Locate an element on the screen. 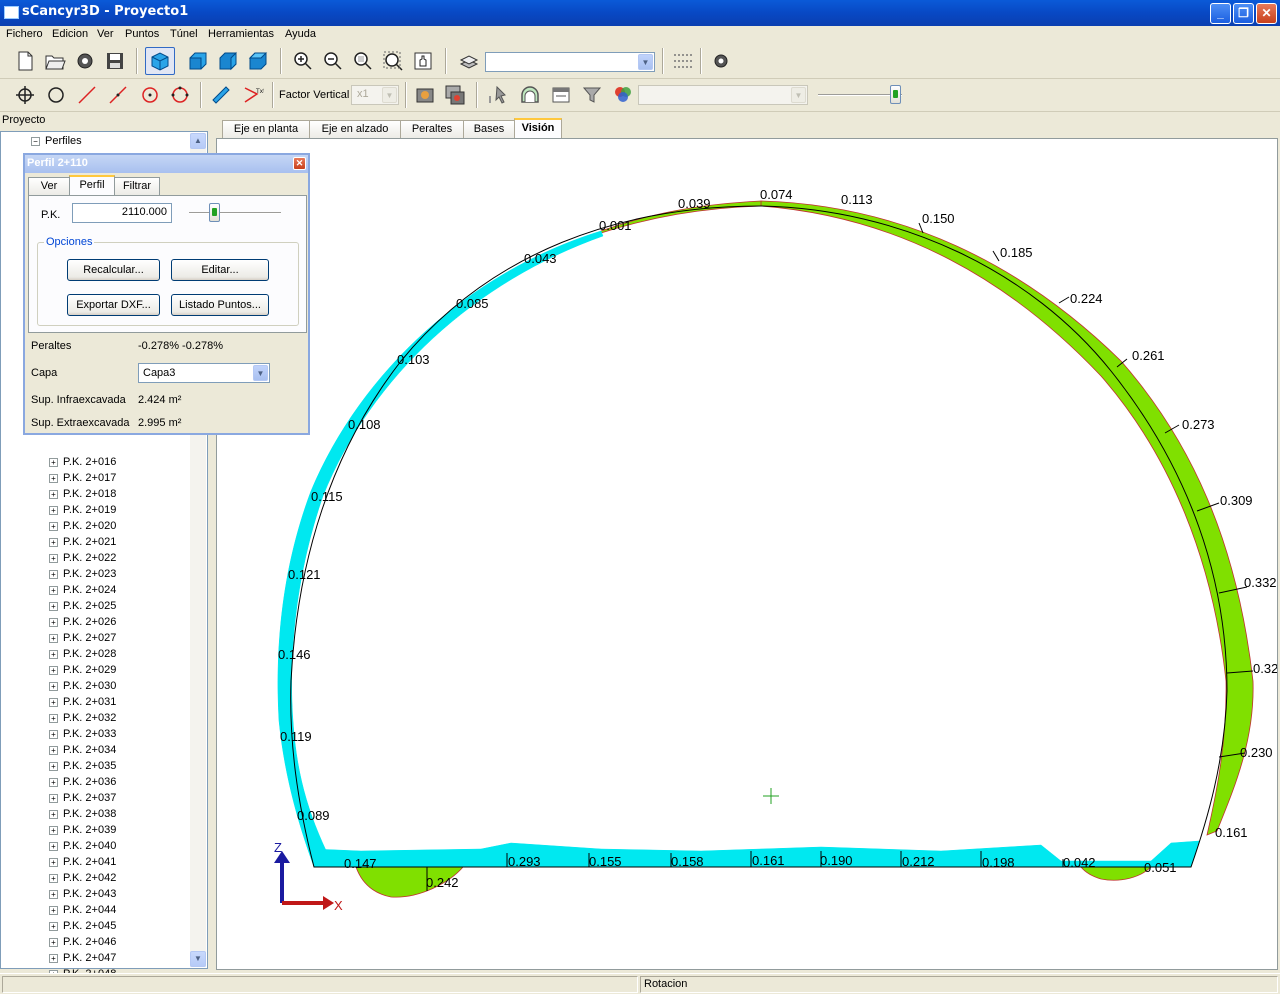 The width and height of the screenshot is (1280, 994). tree-item-pk: + P.K. 2+034 is located at coordinates (82, 750).